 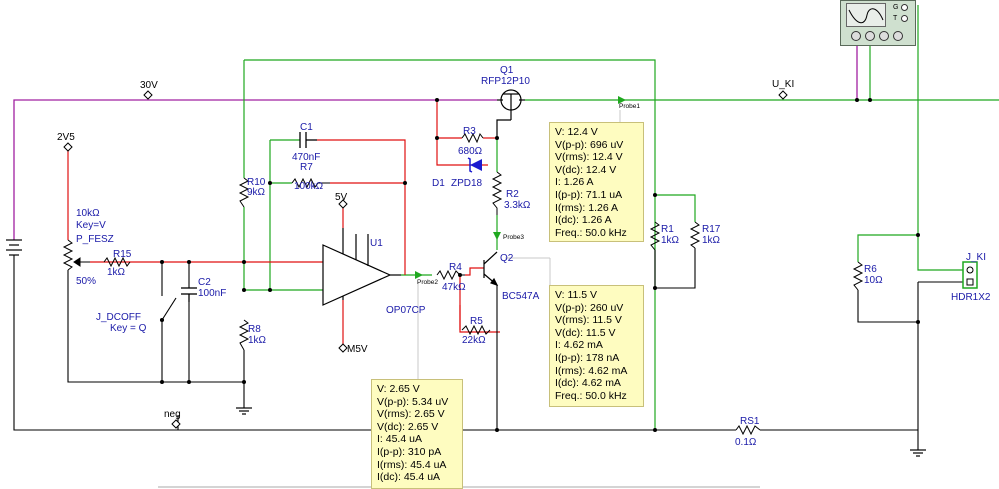 I want to click on probe3-line: V(dc): 11.5 V, so click(x=585, y=332).